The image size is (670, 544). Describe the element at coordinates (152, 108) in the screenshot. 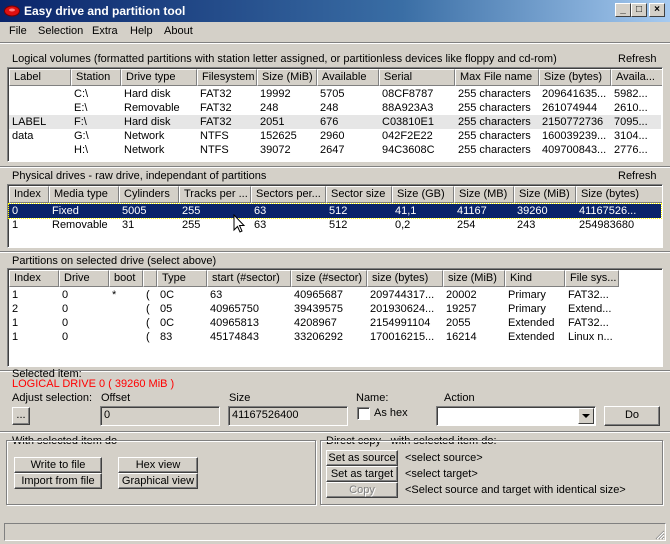

I see `logical-volume-cell: Removable` at that location.